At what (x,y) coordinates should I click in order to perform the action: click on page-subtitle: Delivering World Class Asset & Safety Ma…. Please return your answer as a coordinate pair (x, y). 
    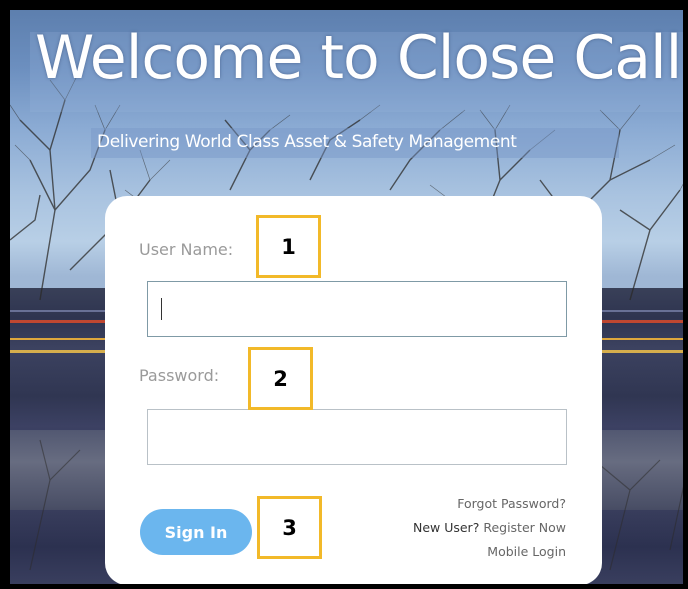
    Looking at the image, I should click on (307, 142).